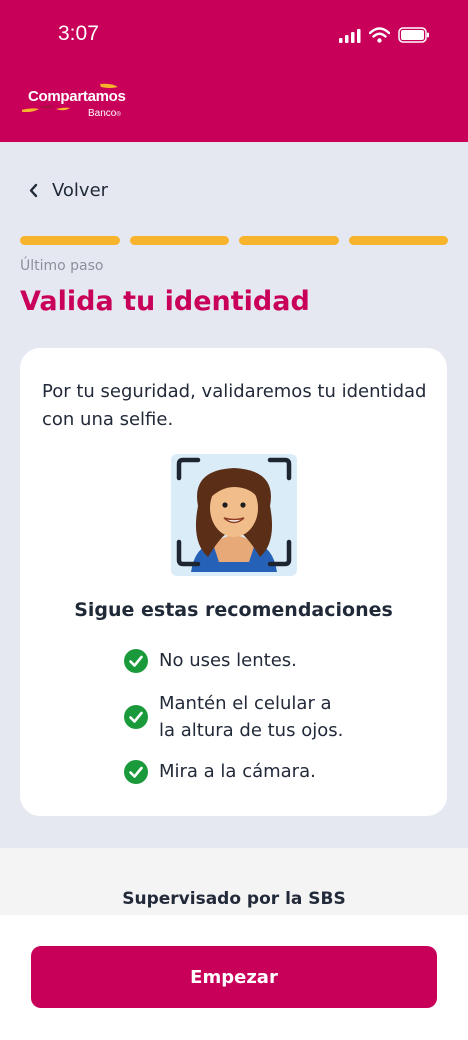  I want to click on wifi-icon, so click(379, 35).